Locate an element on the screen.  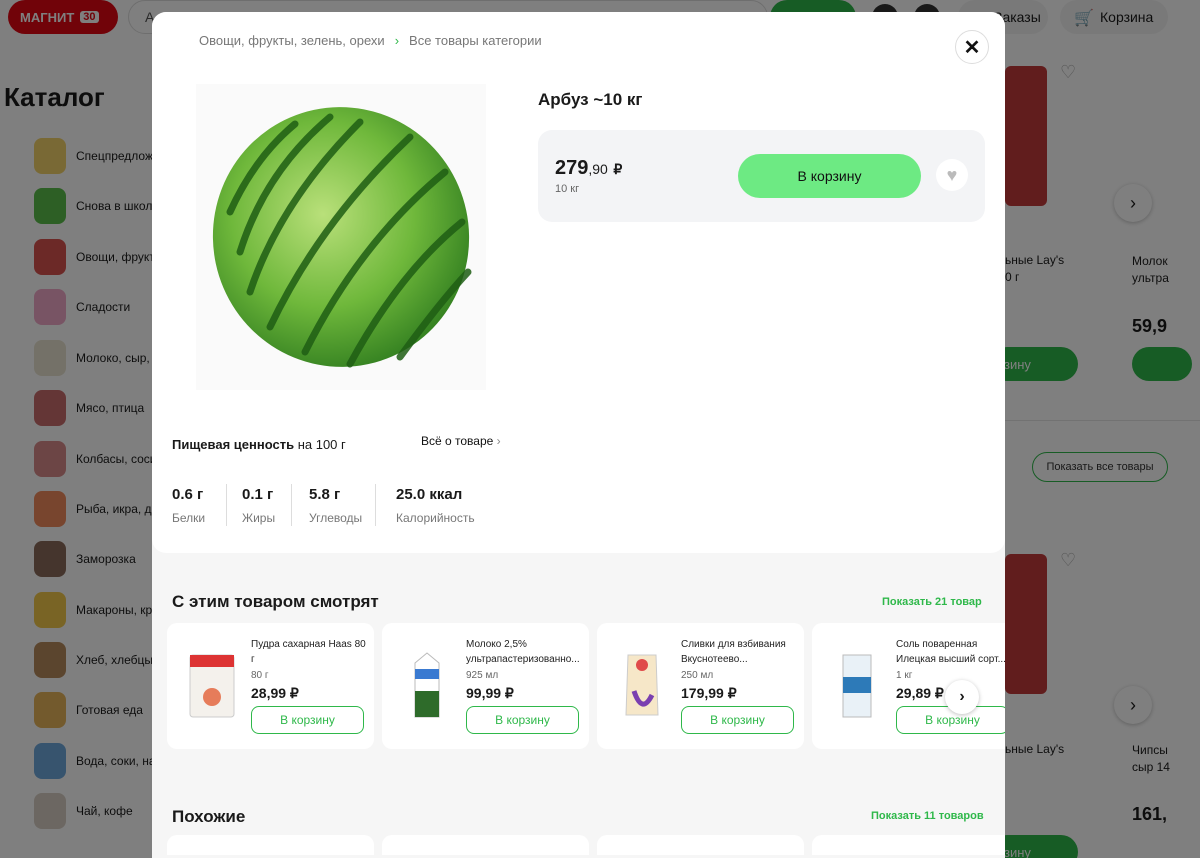
product-price: 99,99 ₽ is located at coordinates (490, 693).